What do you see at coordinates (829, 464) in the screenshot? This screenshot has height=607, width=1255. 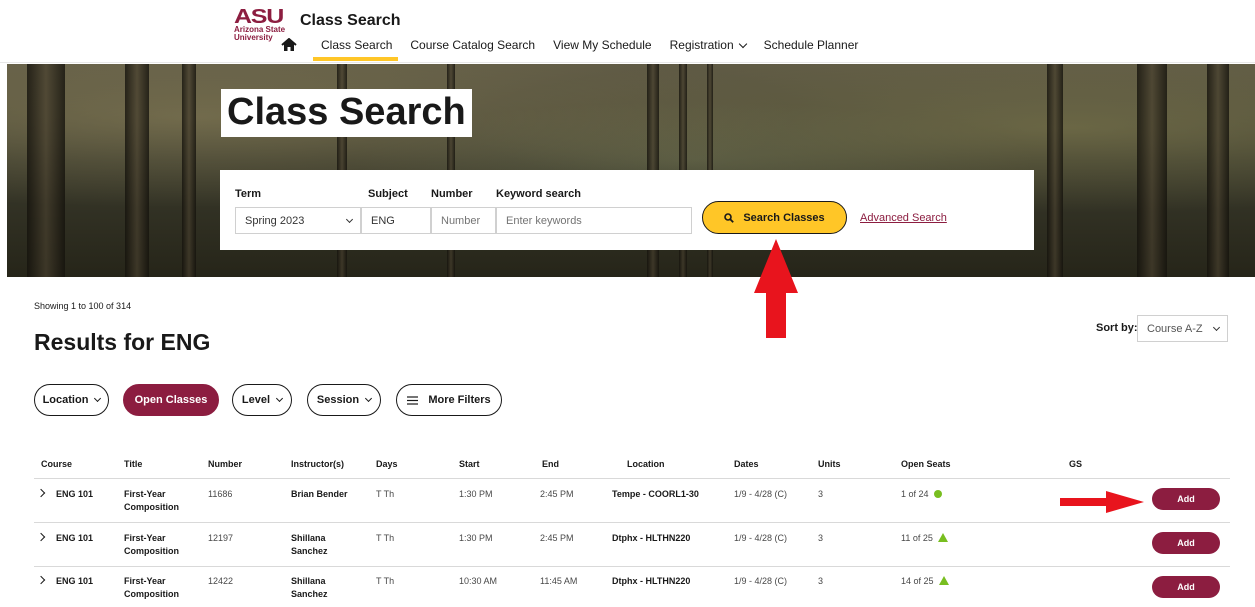 I see `col-units: Units` at bounding box center [829, 464].